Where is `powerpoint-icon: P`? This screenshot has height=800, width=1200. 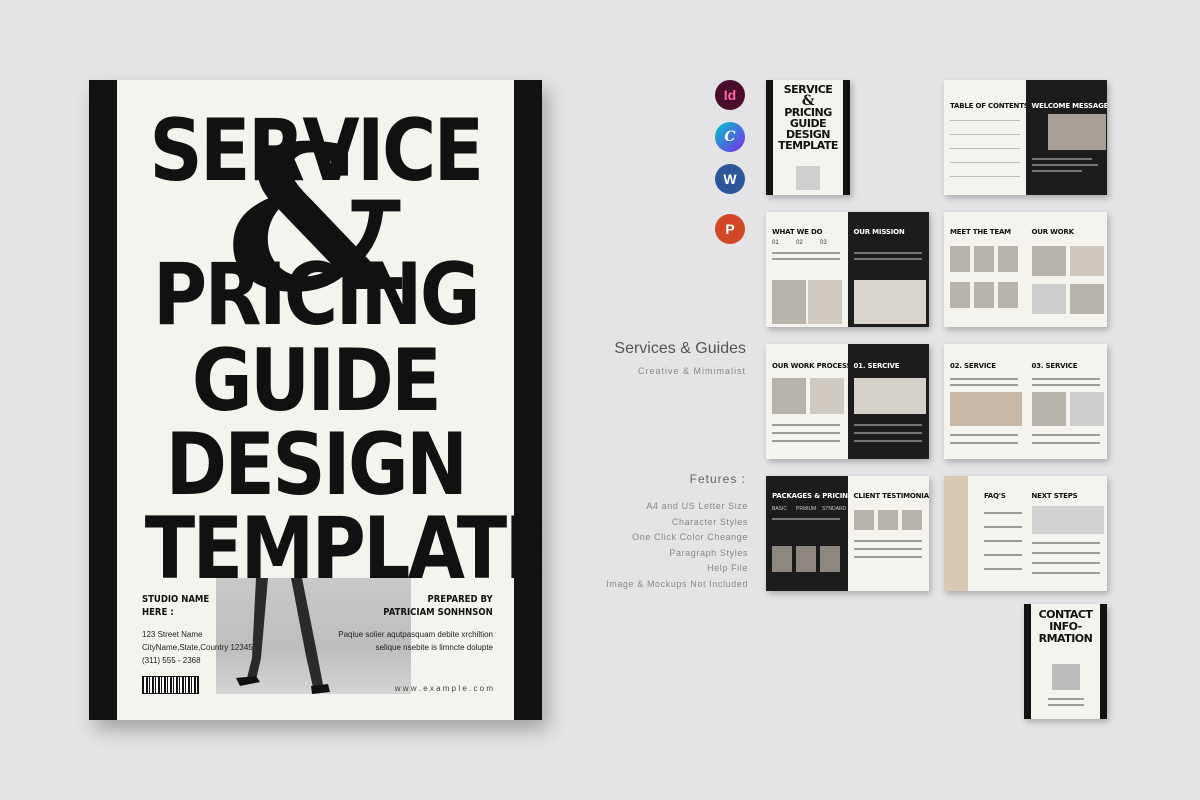 powerpoint-icon: P is located at coordinates (730, 229).